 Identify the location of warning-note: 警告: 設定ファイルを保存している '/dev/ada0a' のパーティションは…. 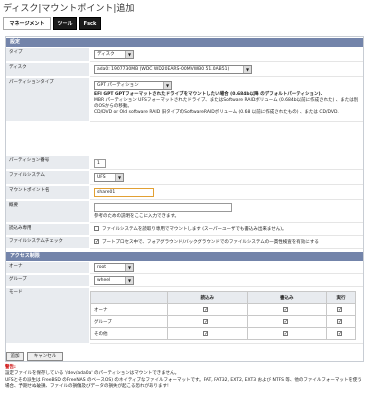
(184, 378).